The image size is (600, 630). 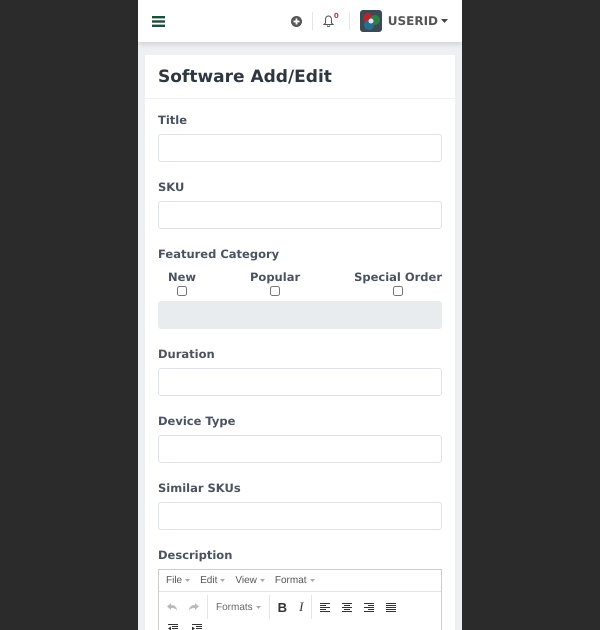 I want to click on menu-item: View, so click(x=250, y=580).